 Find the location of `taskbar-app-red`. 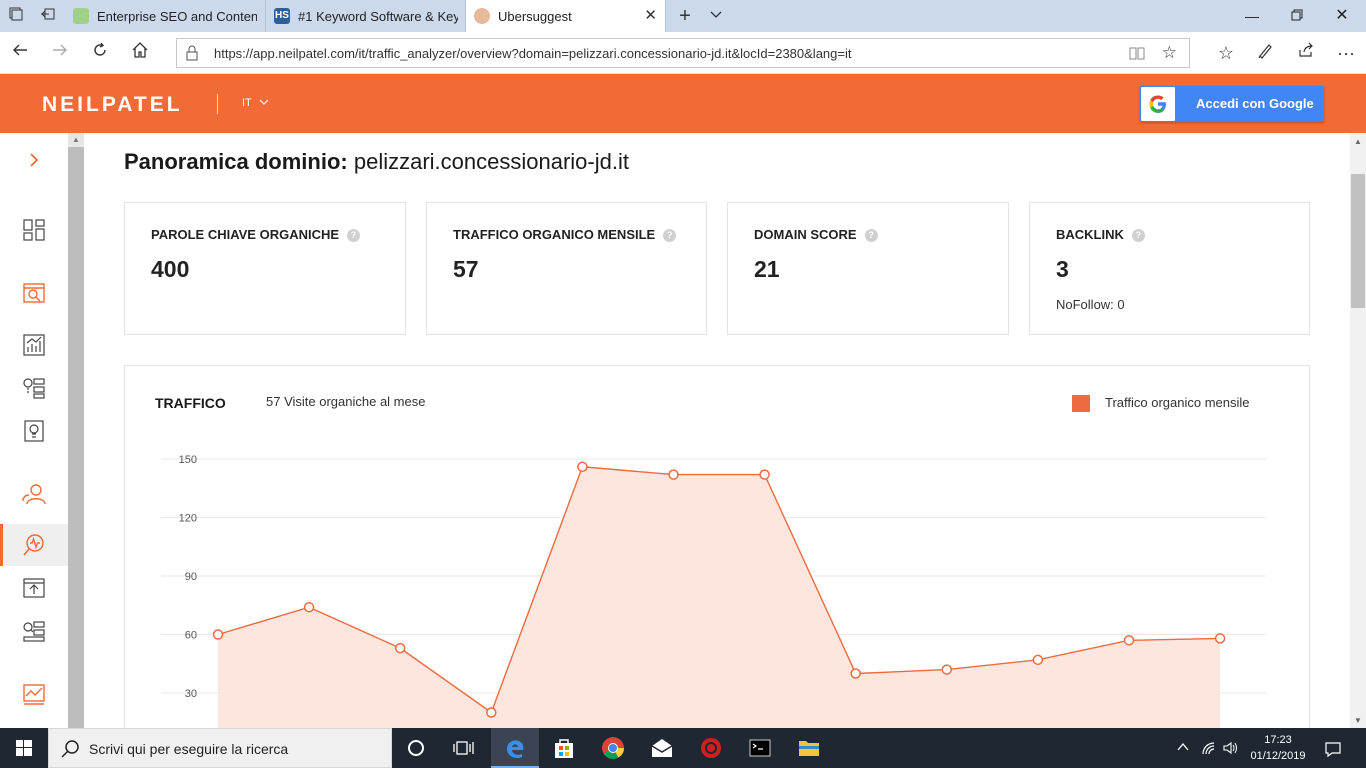

taskbar-app-red is located at coordinates (711, 748).